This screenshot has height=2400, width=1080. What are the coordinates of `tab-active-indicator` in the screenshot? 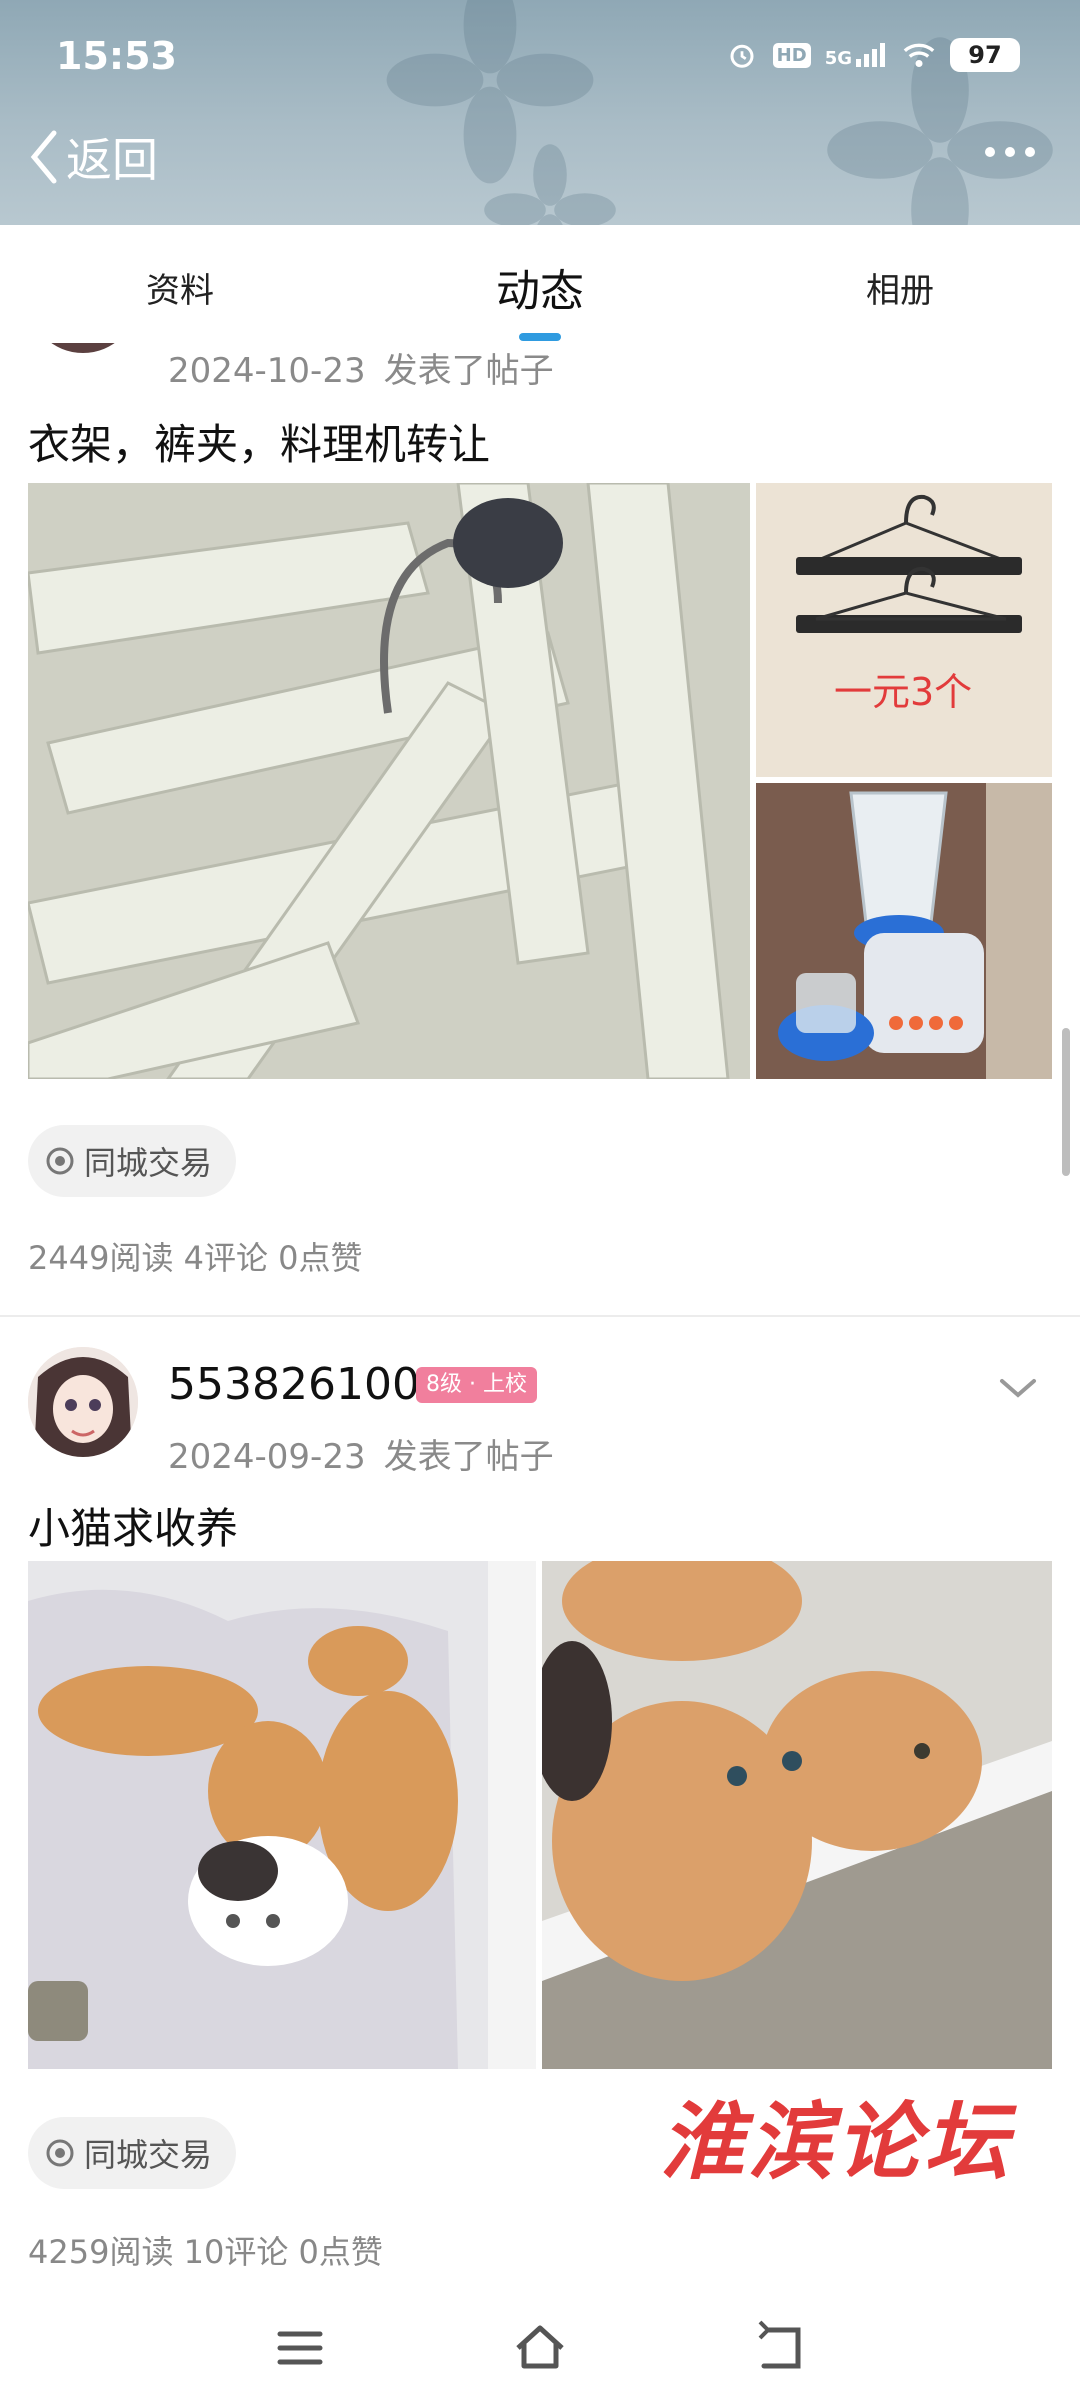 It's located at (540, 337).